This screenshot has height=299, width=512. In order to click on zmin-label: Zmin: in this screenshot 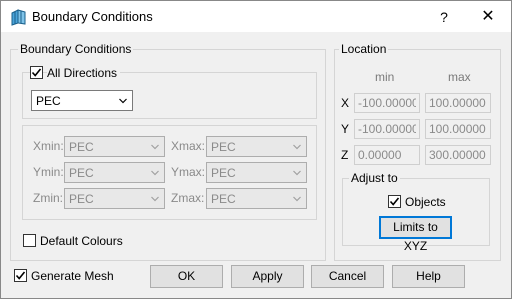, I will do `click(48, 198)`.